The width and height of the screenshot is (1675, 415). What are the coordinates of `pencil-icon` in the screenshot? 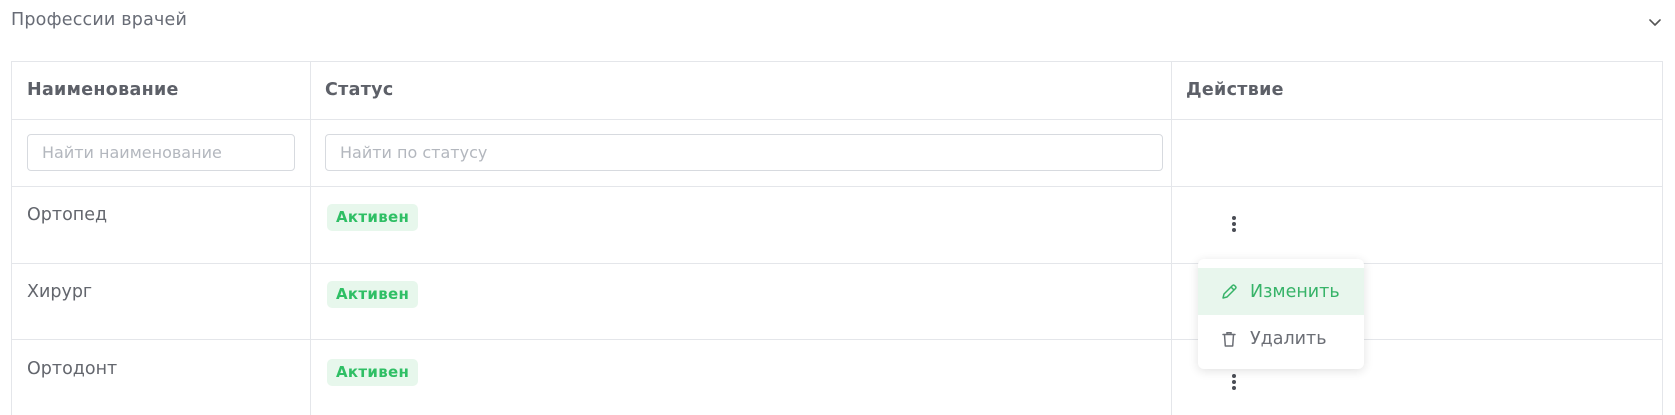 It's located at (1229, 291).